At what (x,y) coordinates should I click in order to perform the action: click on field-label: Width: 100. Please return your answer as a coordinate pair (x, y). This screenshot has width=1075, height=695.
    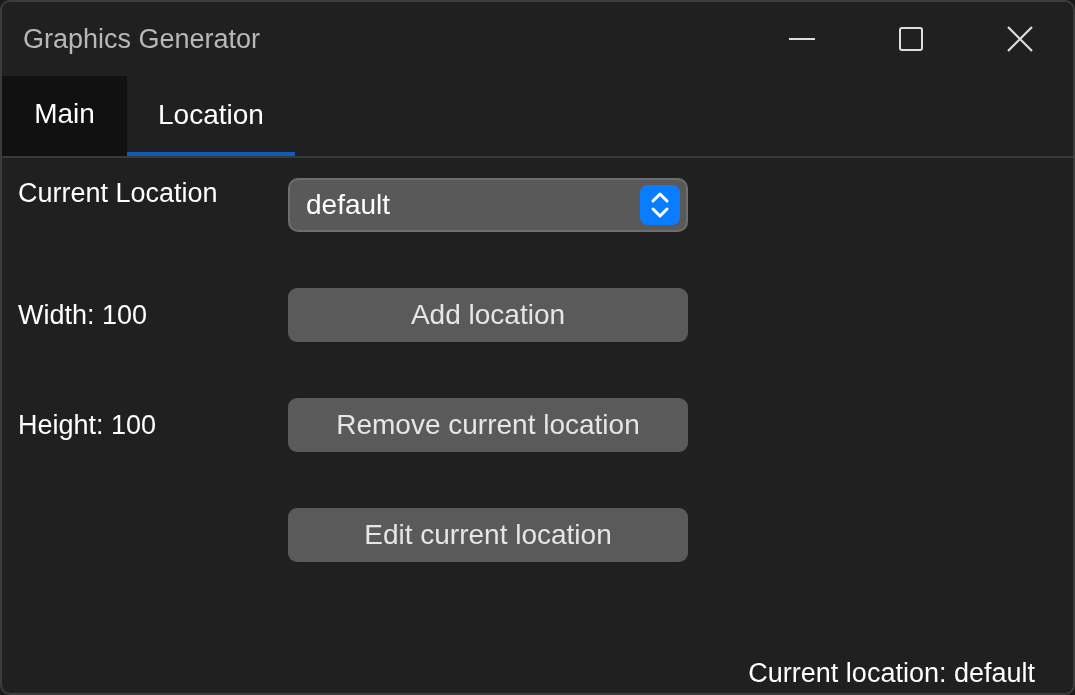
    Looking at the image, I should click on (83, 315).